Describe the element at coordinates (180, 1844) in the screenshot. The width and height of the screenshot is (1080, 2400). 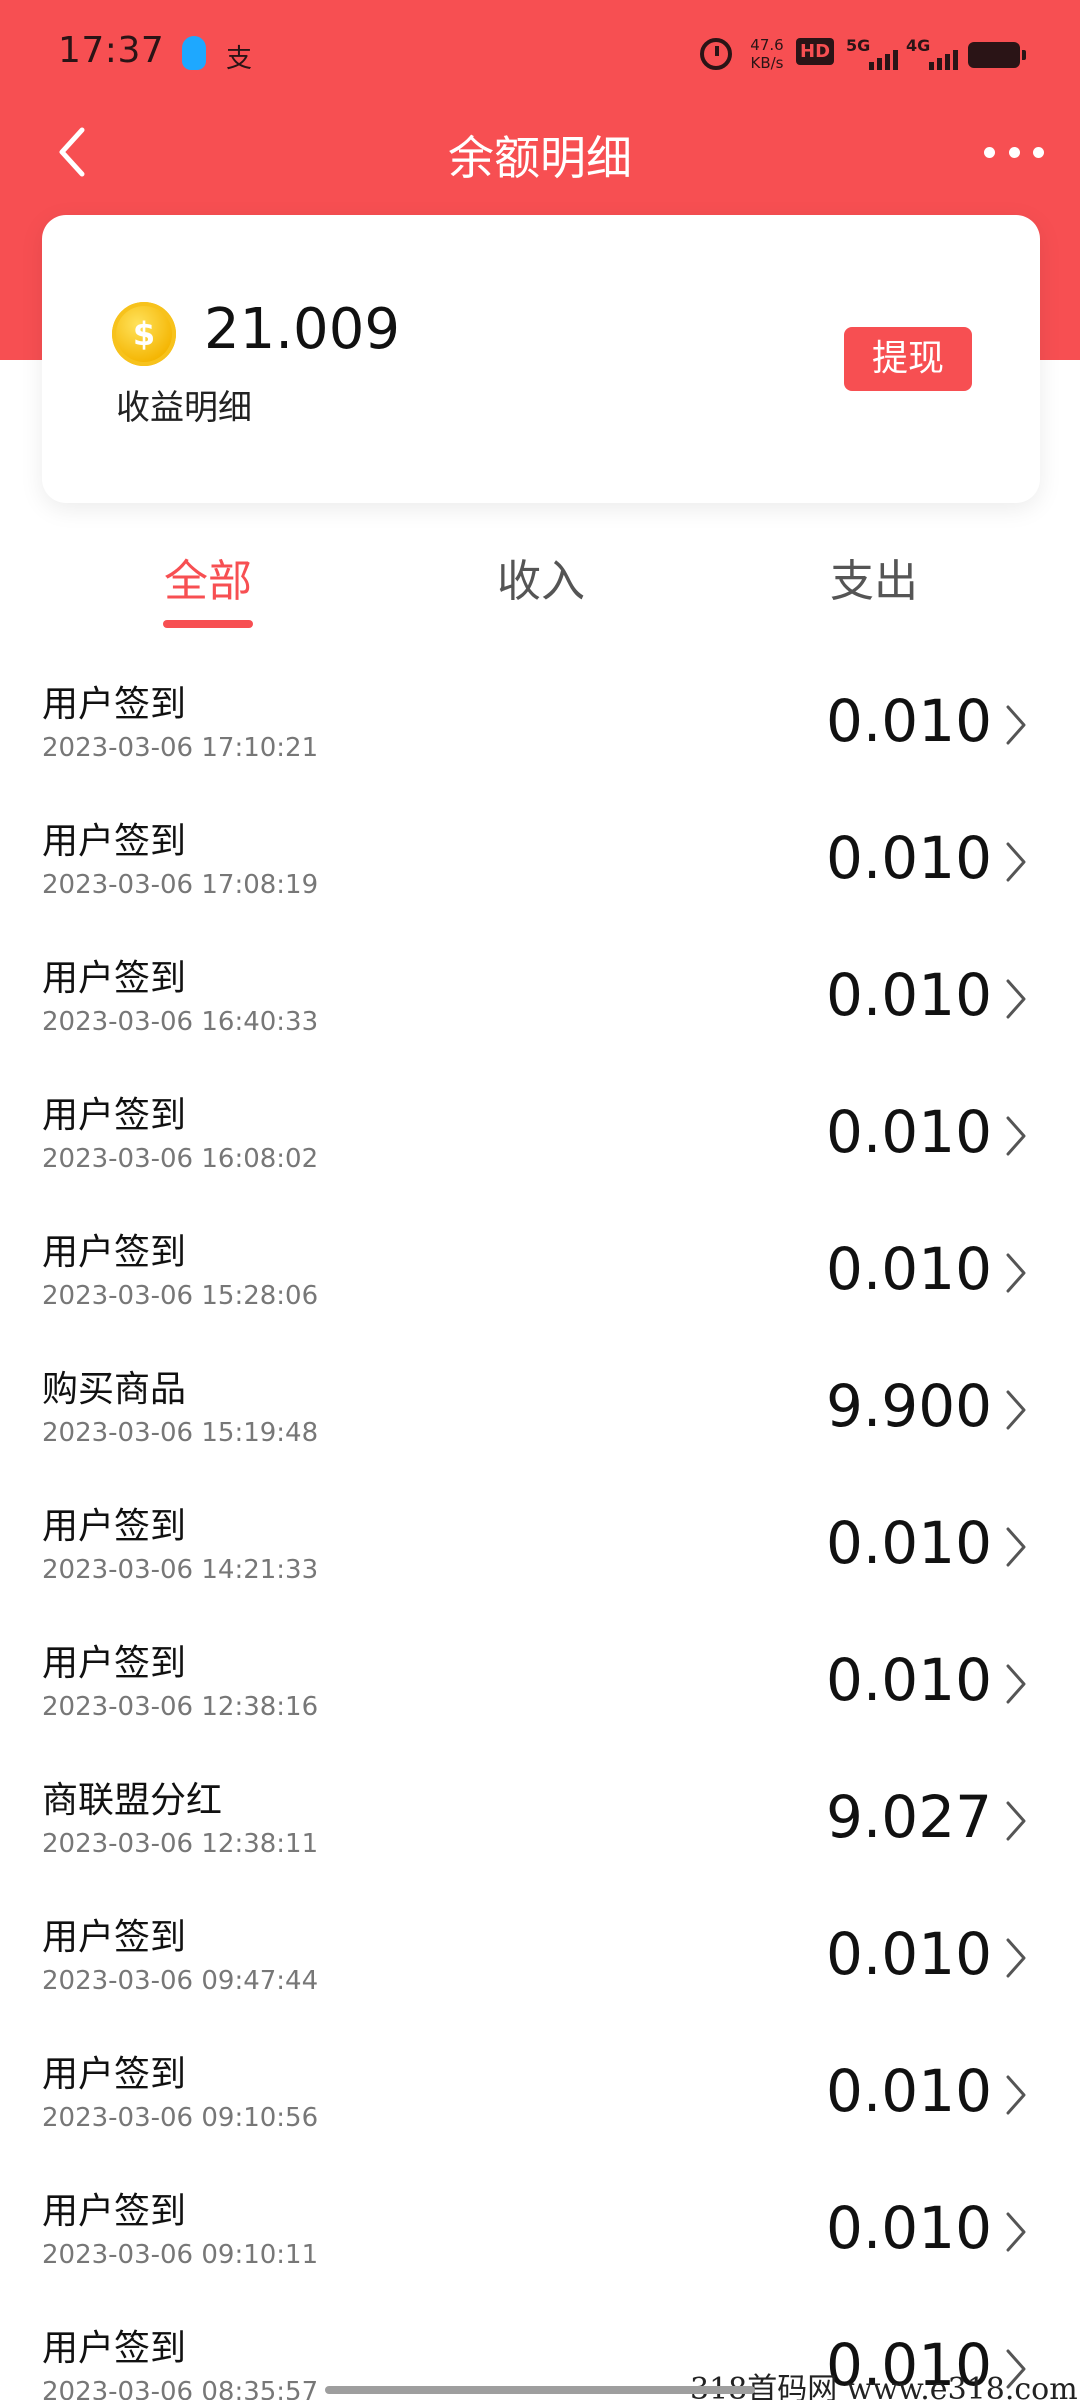
I see `transaction-time: 2023-03-06 12:38:11` at that location.